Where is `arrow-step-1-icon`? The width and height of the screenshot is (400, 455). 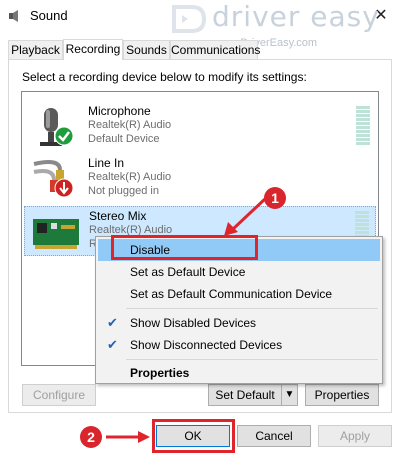 arrow-step-1-icon is located at coordinates (246, 216).